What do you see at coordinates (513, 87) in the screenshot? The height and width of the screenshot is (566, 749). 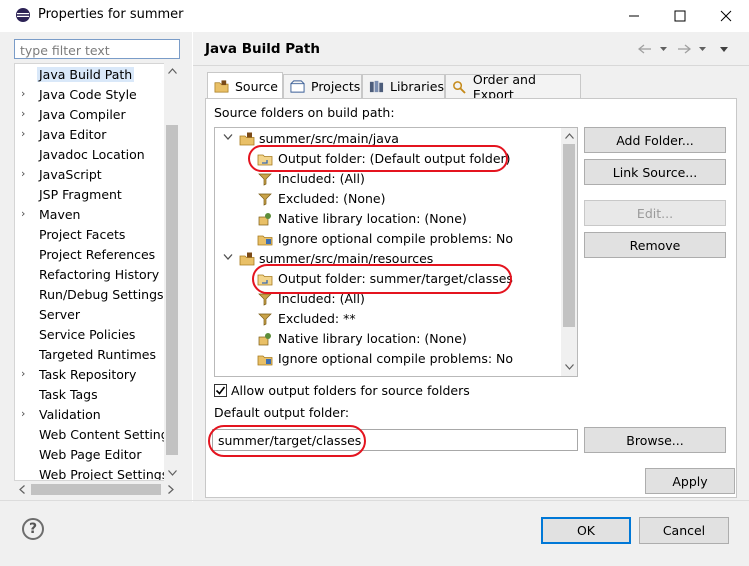 I see `tab-order-and-export: Order and Export` at bounding box center [513, 87].